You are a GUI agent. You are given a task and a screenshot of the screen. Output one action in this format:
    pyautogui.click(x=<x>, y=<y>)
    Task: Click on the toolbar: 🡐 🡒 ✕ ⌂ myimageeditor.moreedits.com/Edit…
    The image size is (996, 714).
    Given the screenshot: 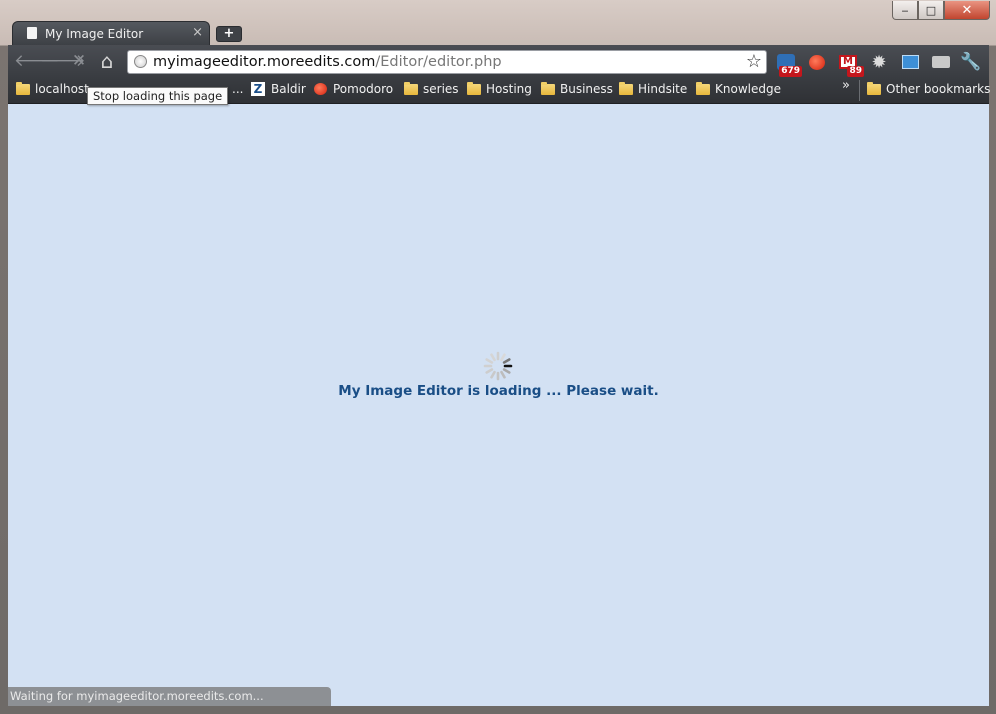 What is the action you would take?
    pyautogui.click(x=498, y=61)
    